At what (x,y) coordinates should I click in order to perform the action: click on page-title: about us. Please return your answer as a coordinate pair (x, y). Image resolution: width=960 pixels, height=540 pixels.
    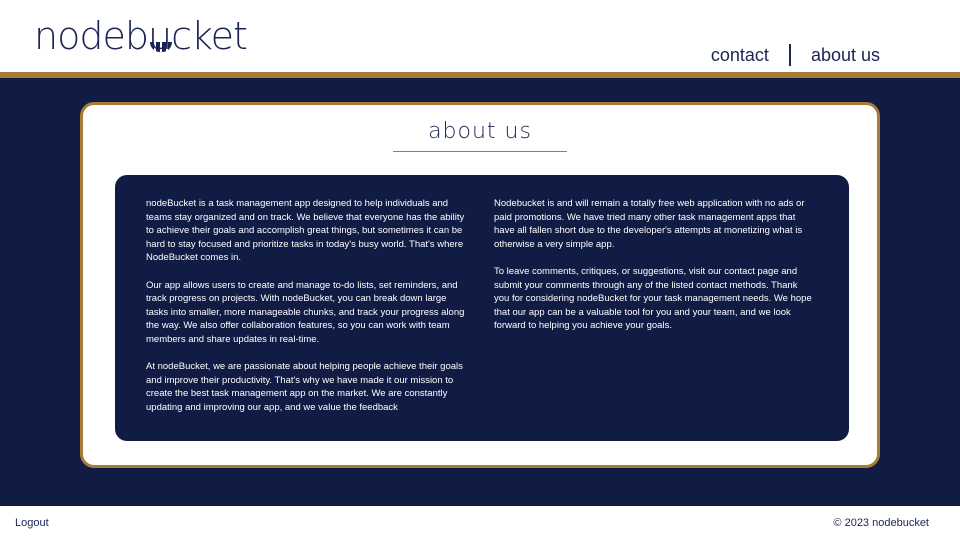
    Looking at the image, I should click on (480, 131).